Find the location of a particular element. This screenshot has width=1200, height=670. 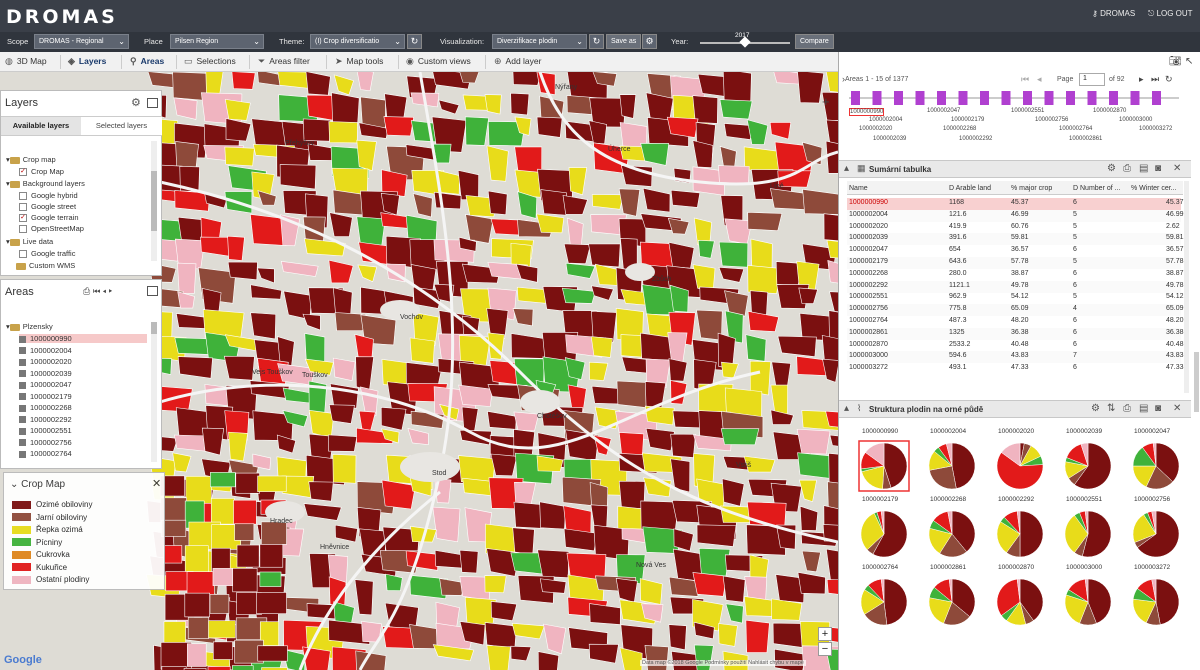

checkbox-icon is located at coordinates (23, 229).